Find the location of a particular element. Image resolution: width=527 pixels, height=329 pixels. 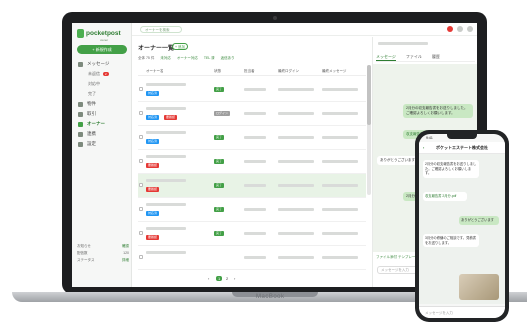

link-icon is located at coordinates (80, 134).